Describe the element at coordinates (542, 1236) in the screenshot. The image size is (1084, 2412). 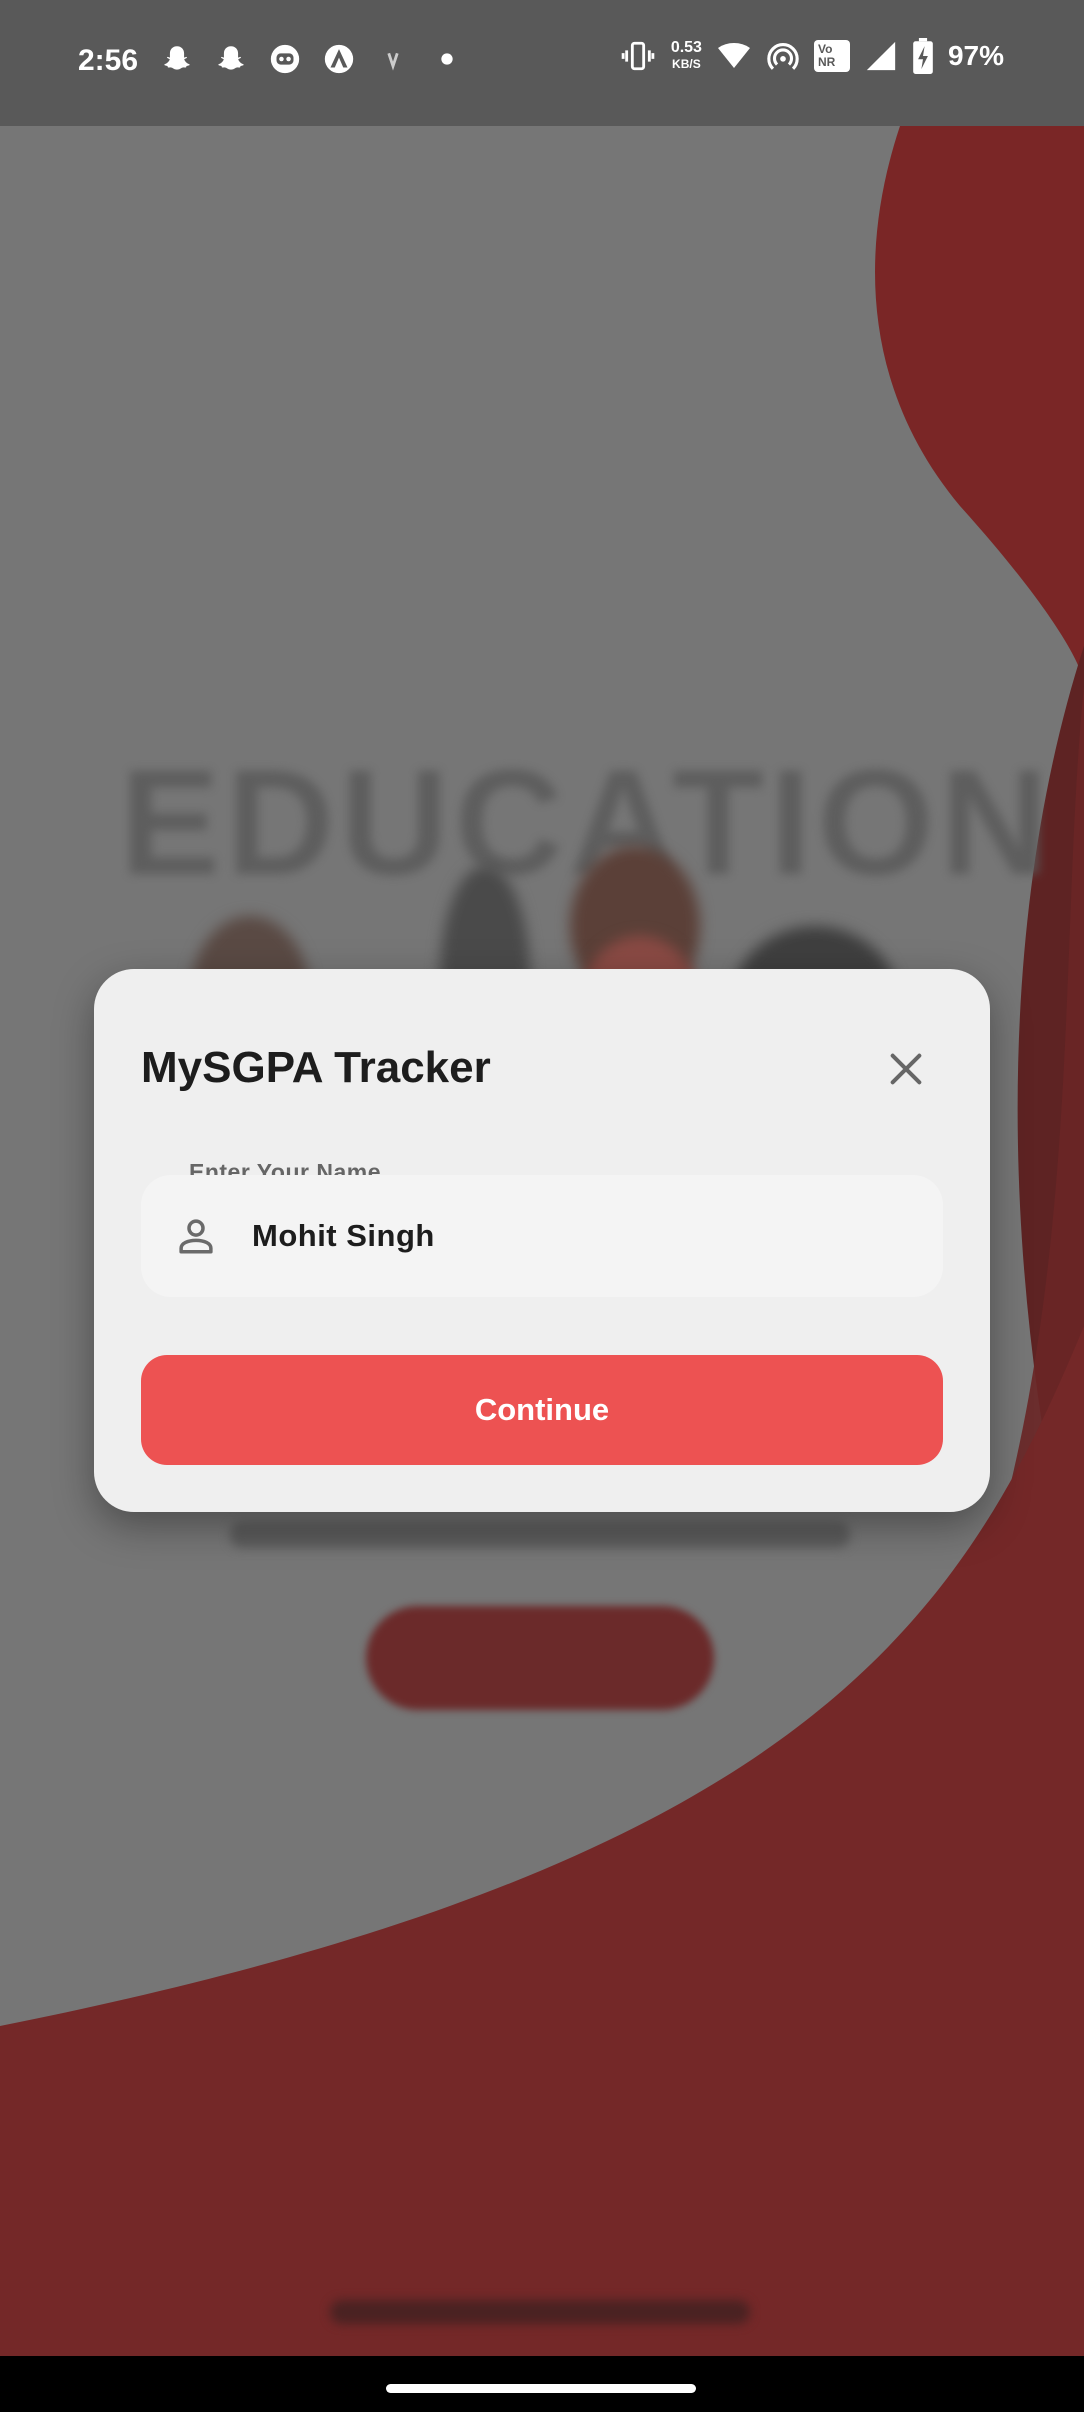
I see `name-input: Mohit Singh` at that location.